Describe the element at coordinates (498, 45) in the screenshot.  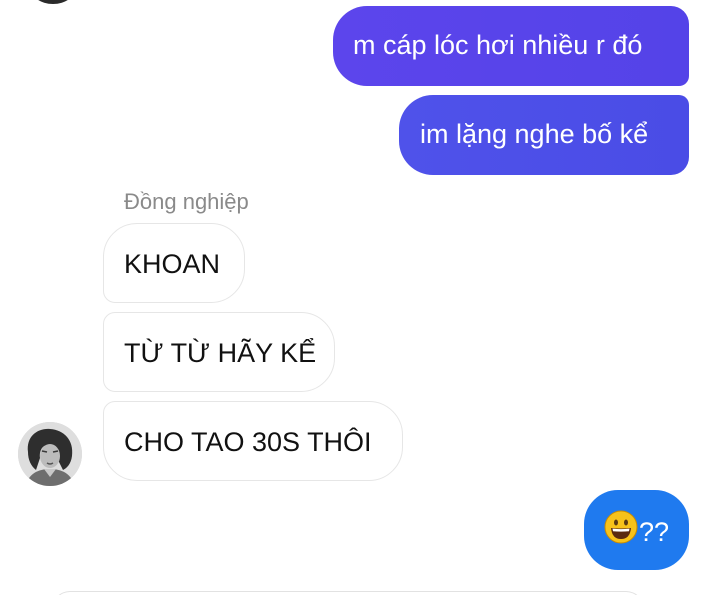
I see `message-text: m cáp lóc hơi nhiều r đó` at that location.